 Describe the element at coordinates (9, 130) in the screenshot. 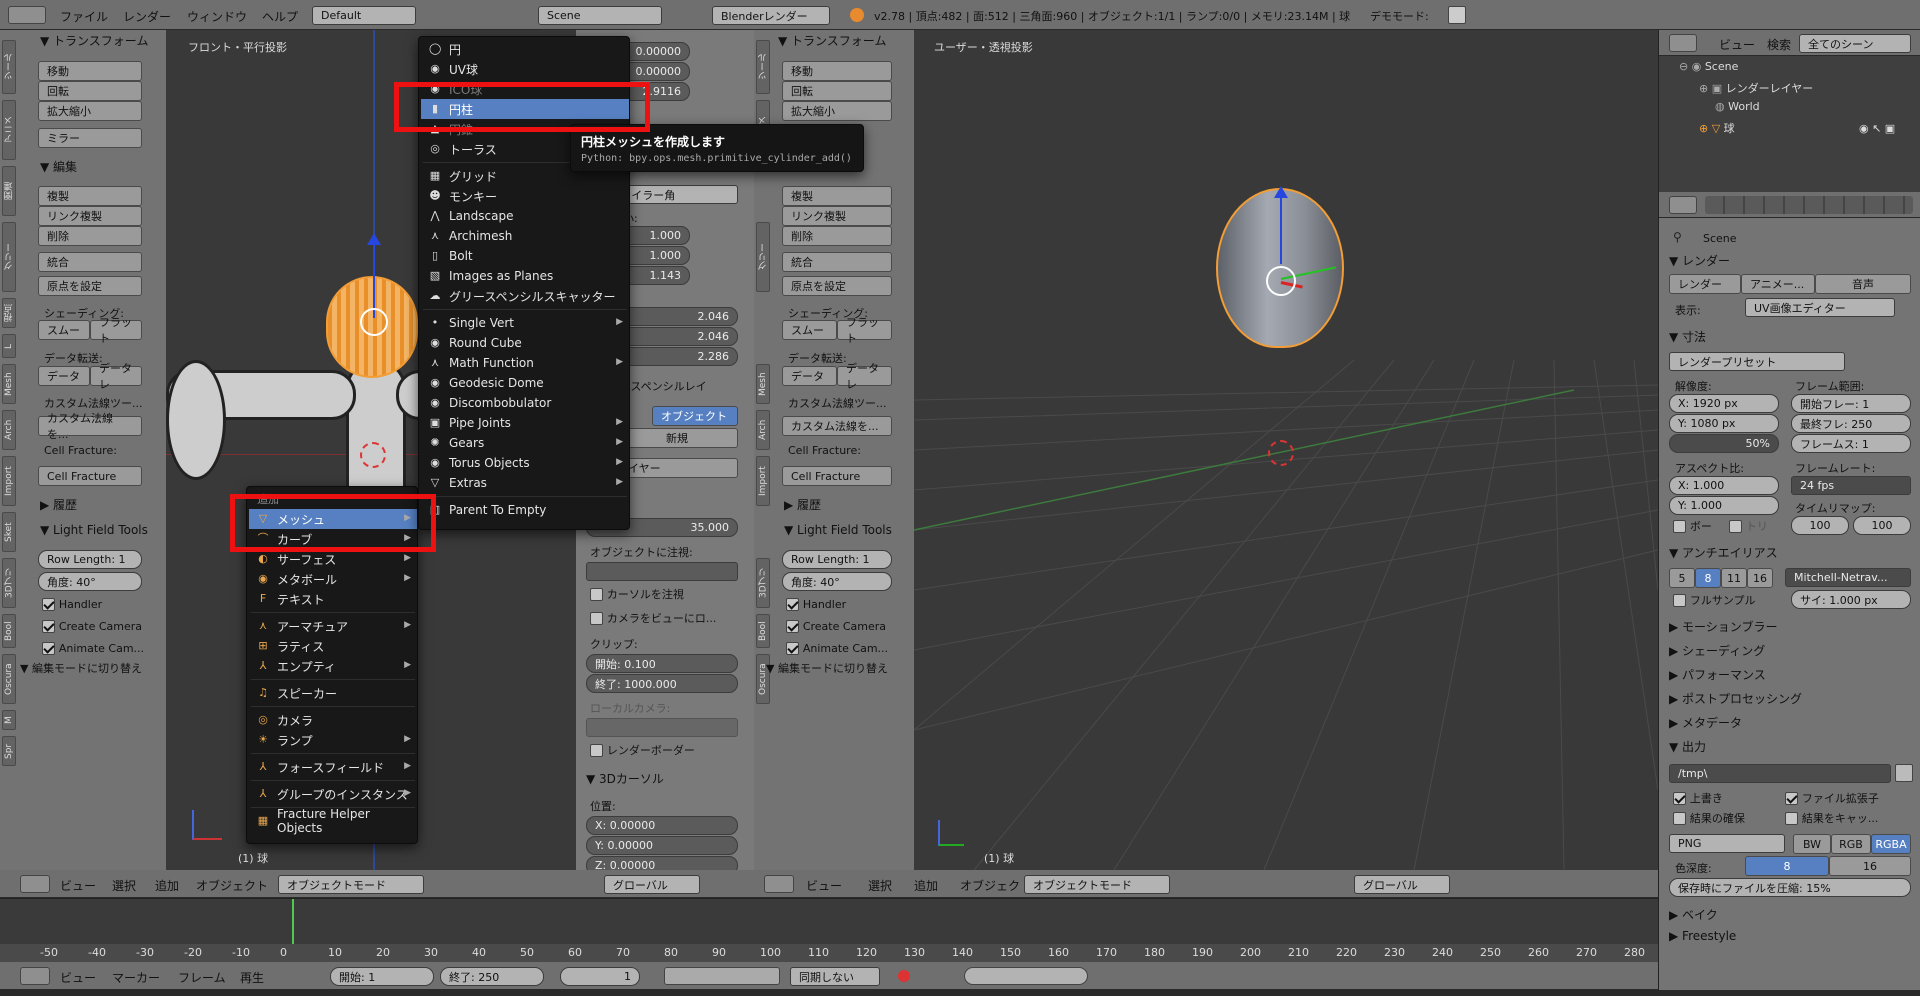

I see `tab-anim: アニメ` at that location.